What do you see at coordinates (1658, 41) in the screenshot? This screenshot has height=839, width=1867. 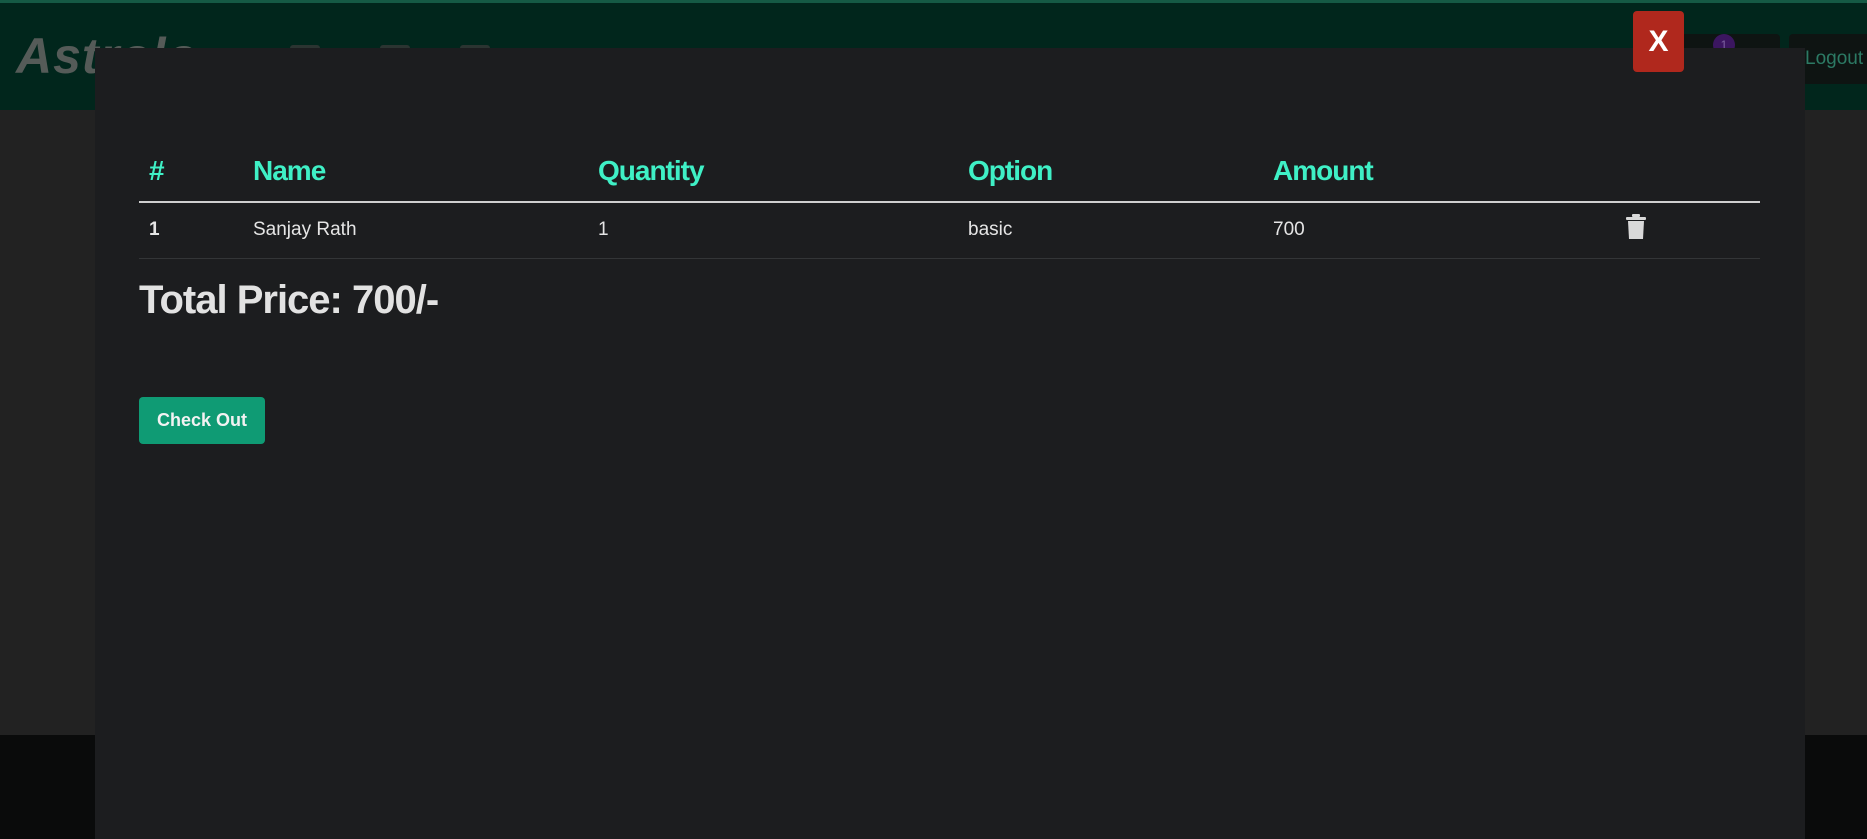 I see `close-button: X` at bounding box center [1658, 41].